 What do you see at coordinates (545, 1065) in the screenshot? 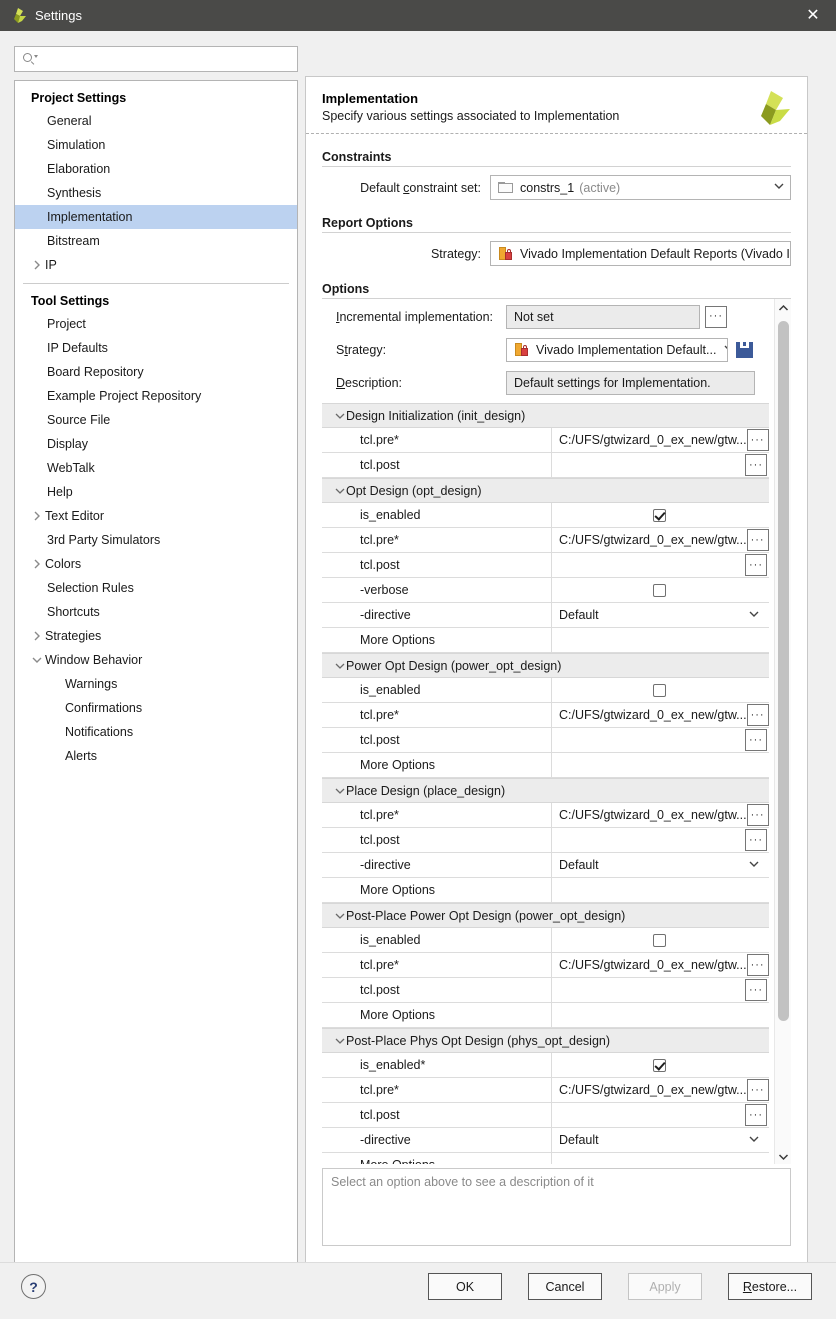
I see `table-row: is_enabled*` at bounding box center [545, 1065].